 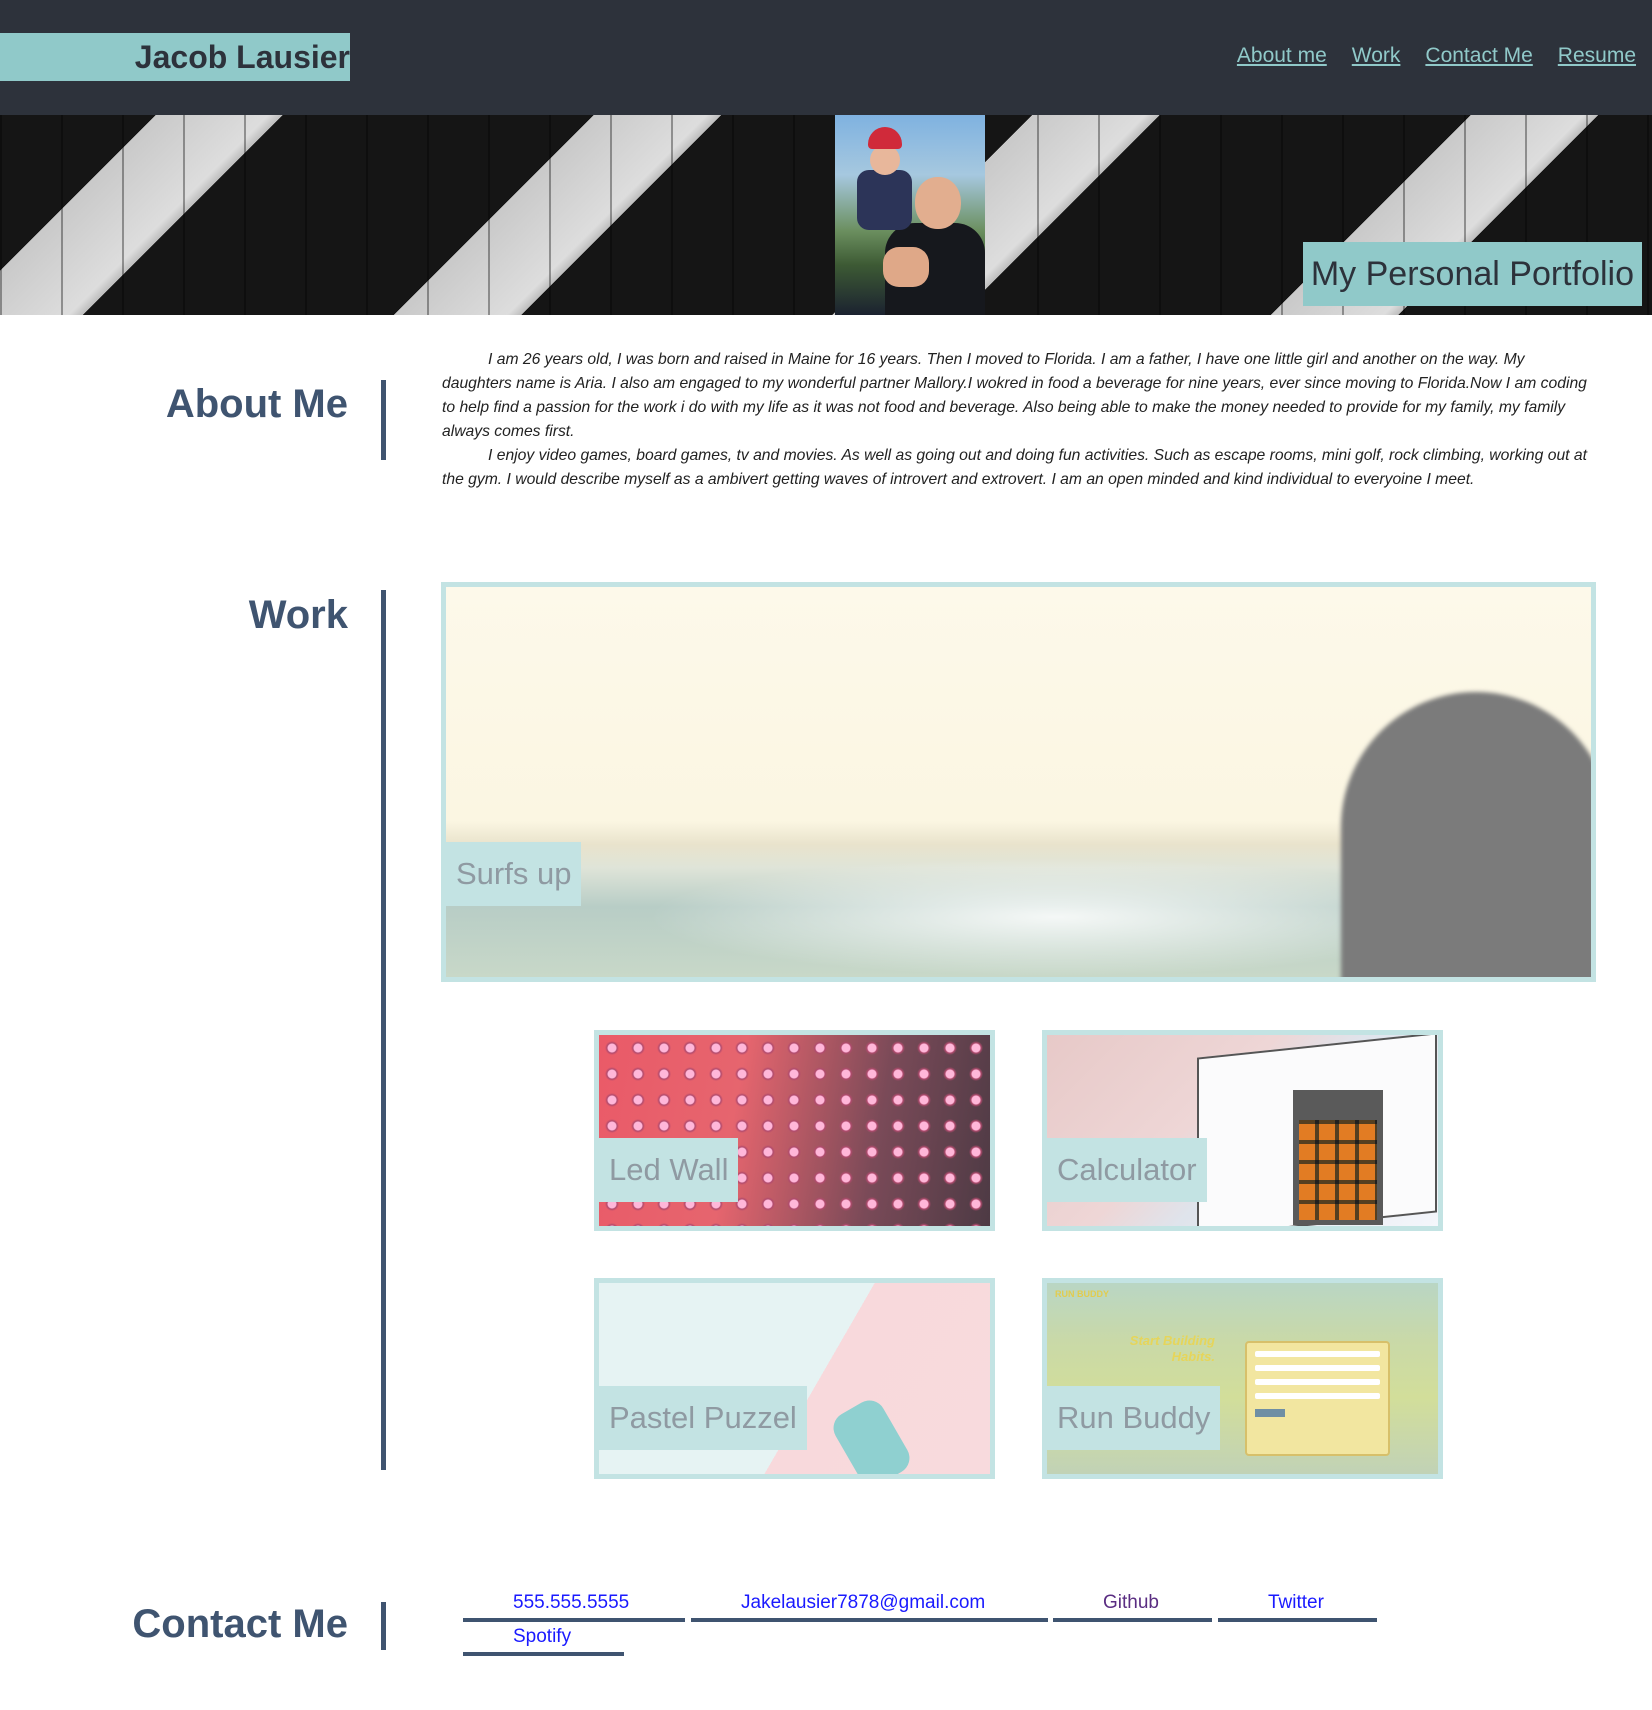 I want to click on contact-heading: Contact Me, so click(x=240, y=1624).